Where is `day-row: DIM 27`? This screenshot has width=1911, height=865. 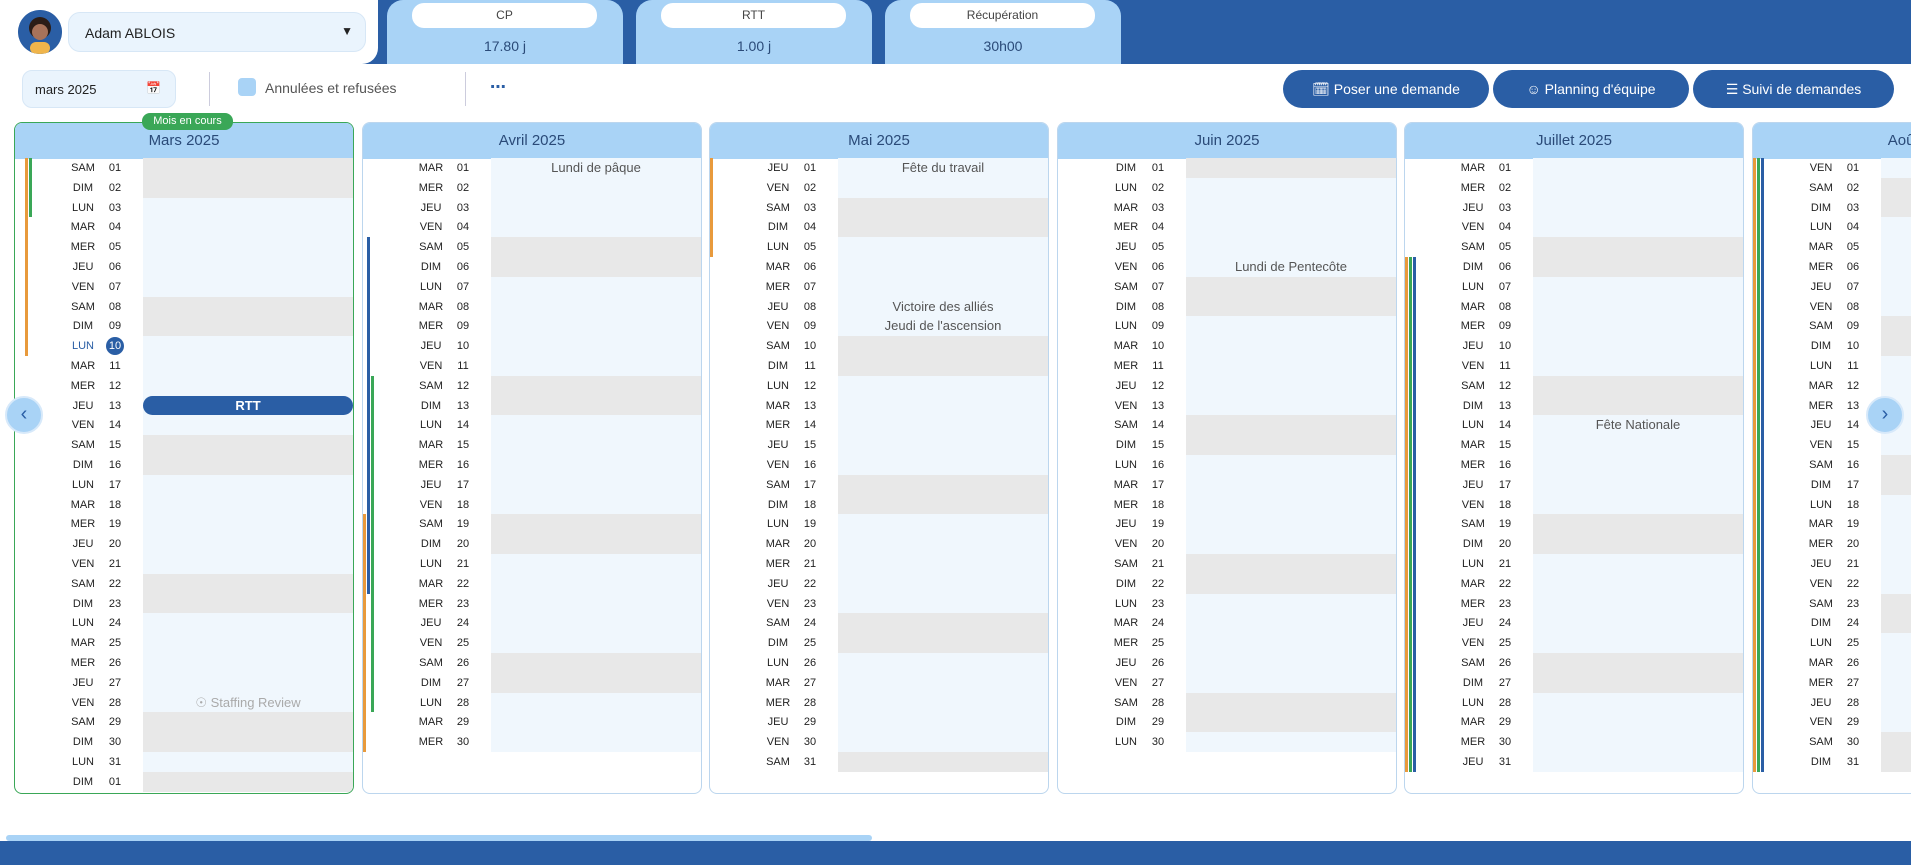
day-row: DIM 27 is located at coordinates (1574, 682).